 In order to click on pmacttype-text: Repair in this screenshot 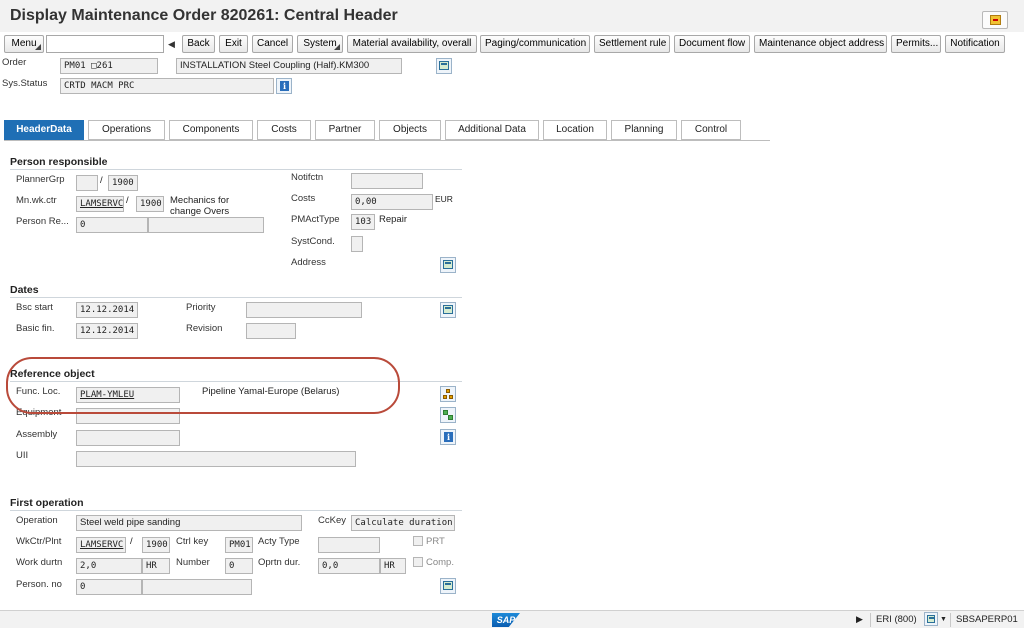, I will do `click(393, 219)`.